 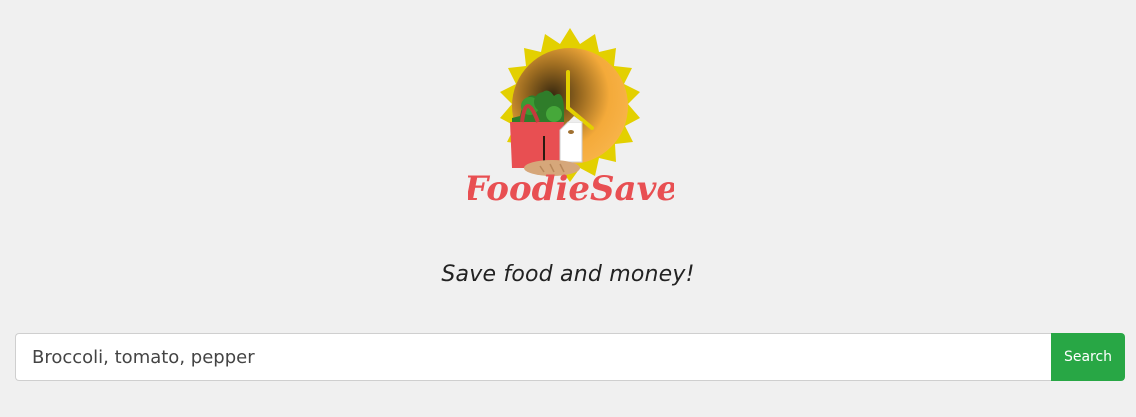 I want to click on foodiesave-logo: FoodieSave, so click(x=571, y=118).